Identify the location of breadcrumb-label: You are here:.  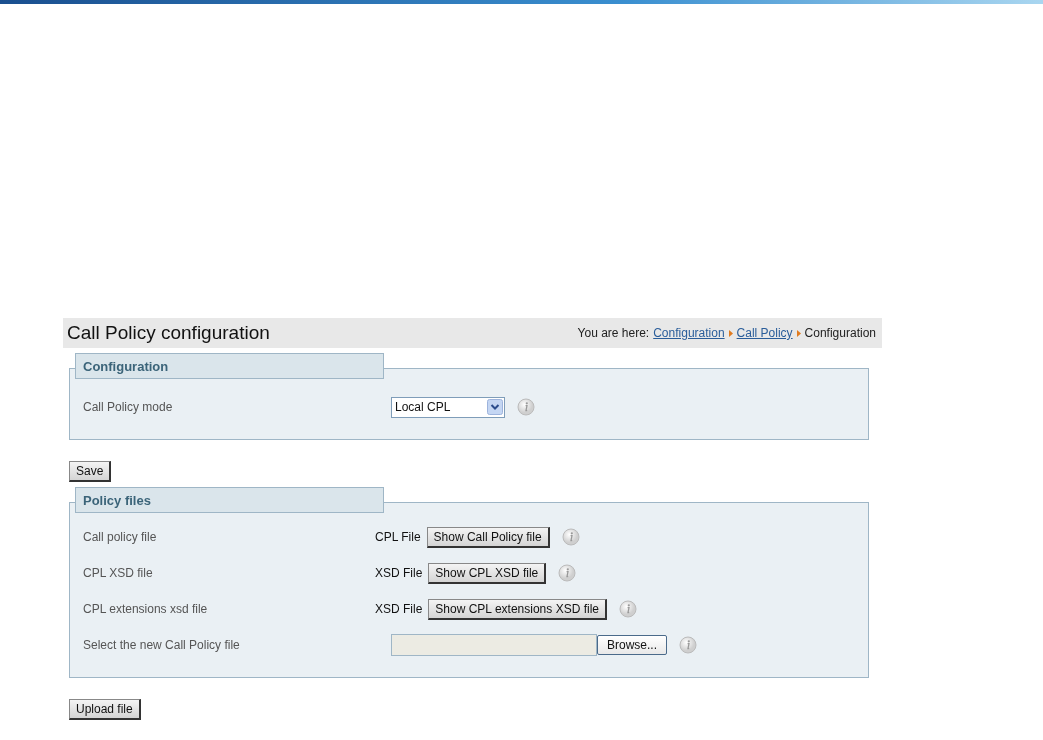
(613, 333).